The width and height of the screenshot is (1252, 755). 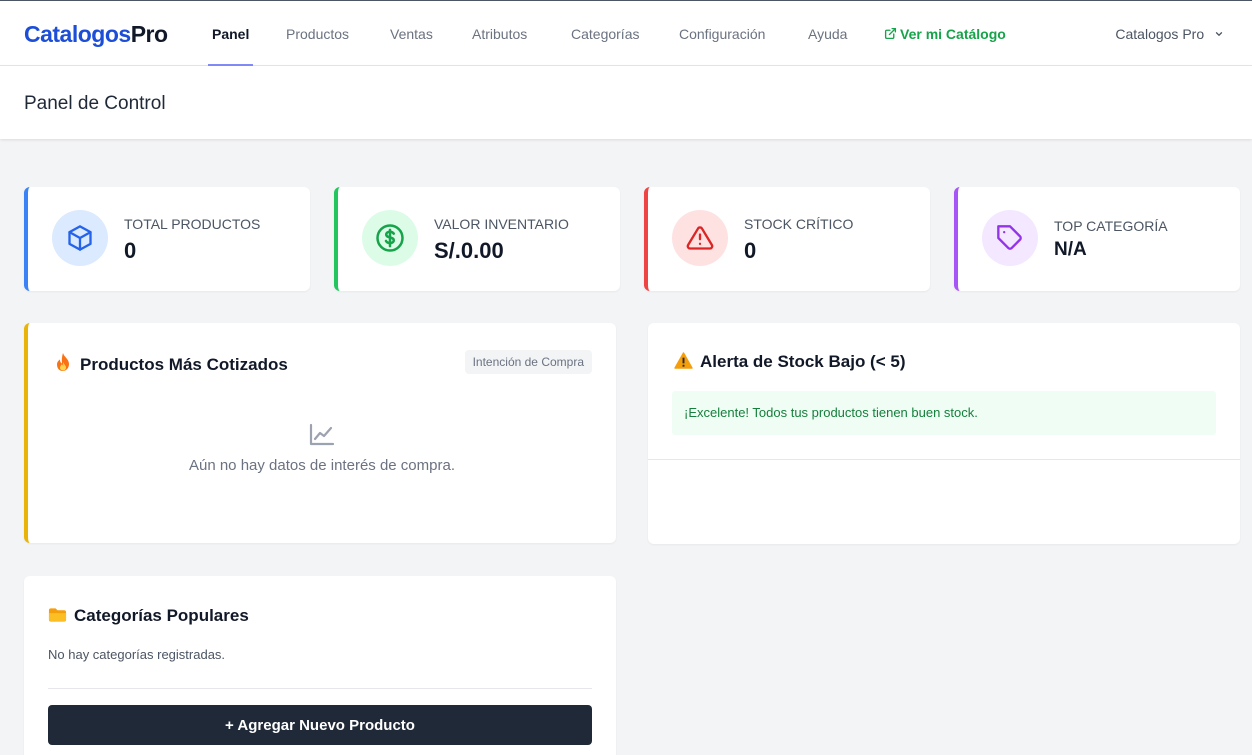 I want to click on stat-card-total-productos: Total Productos 0, so click(x=167, y=239).